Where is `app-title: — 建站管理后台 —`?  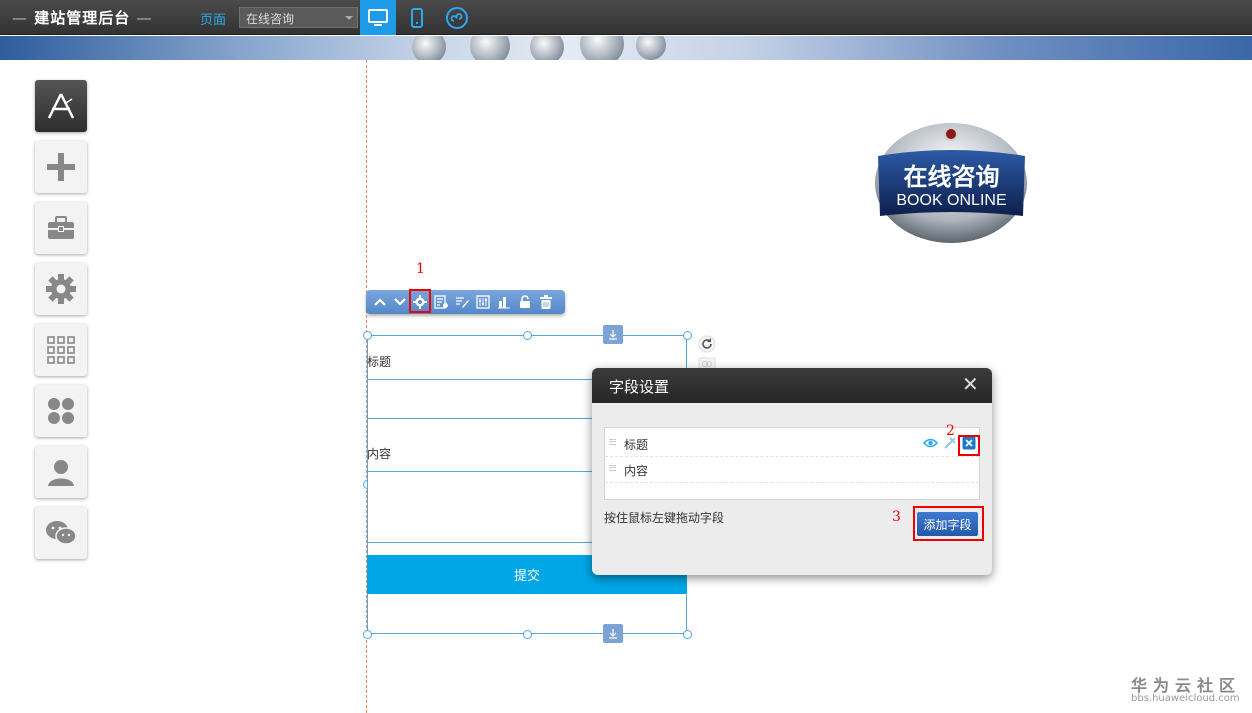
app-title: — 建站管理后台 — is located at coordinates (82, 18).